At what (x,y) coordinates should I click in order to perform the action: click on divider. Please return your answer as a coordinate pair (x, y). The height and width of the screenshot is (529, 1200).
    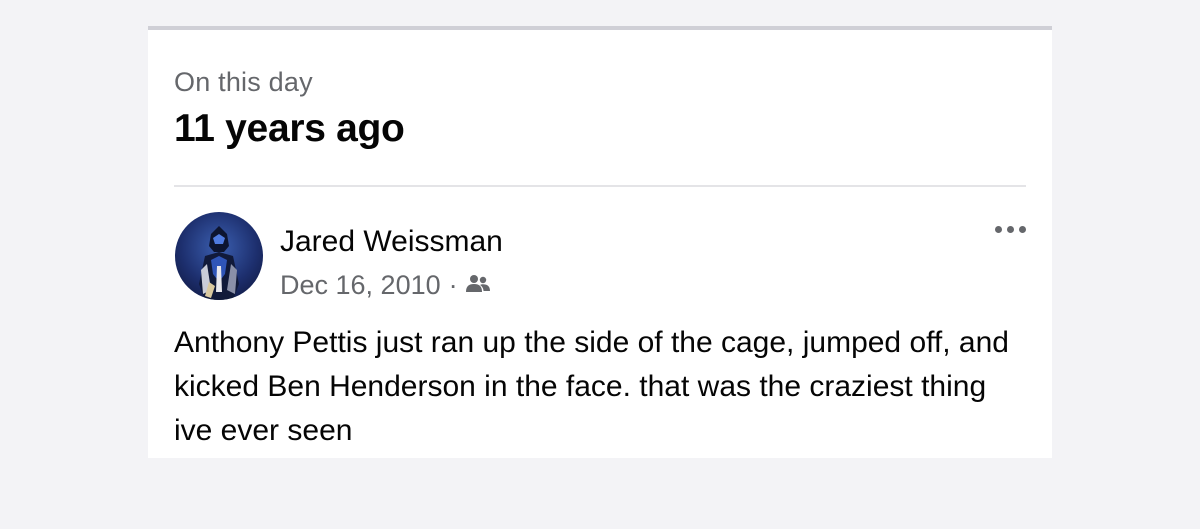
    Looking at the image, I should click on (600, 186).